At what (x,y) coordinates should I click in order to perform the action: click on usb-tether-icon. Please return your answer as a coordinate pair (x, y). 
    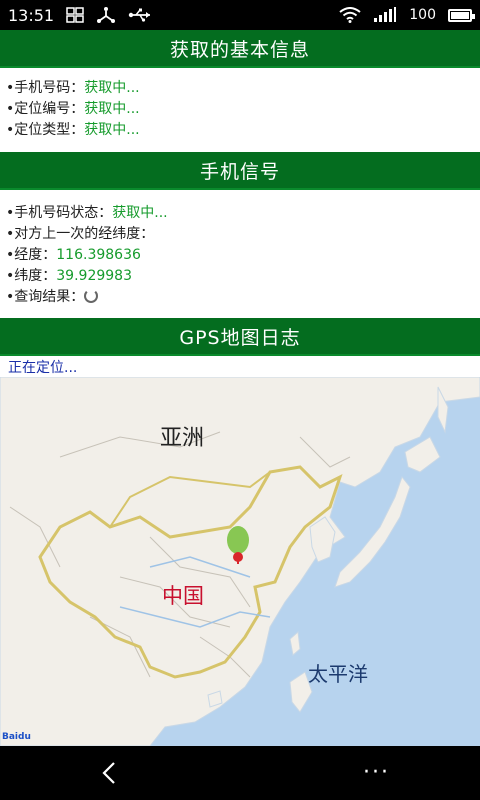
    Looking at the image, I should click on (106, 15).